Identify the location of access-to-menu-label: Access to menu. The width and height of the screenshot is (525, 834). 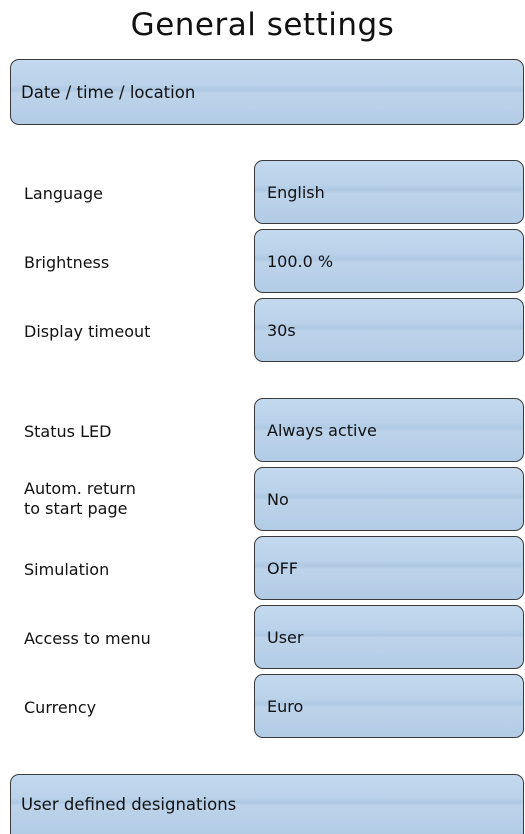
(87, 638).